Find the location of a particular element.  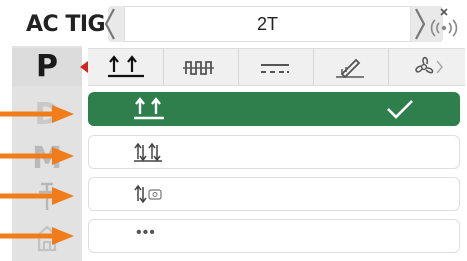

chevron-left-icon is located at coordinates (110, 24).